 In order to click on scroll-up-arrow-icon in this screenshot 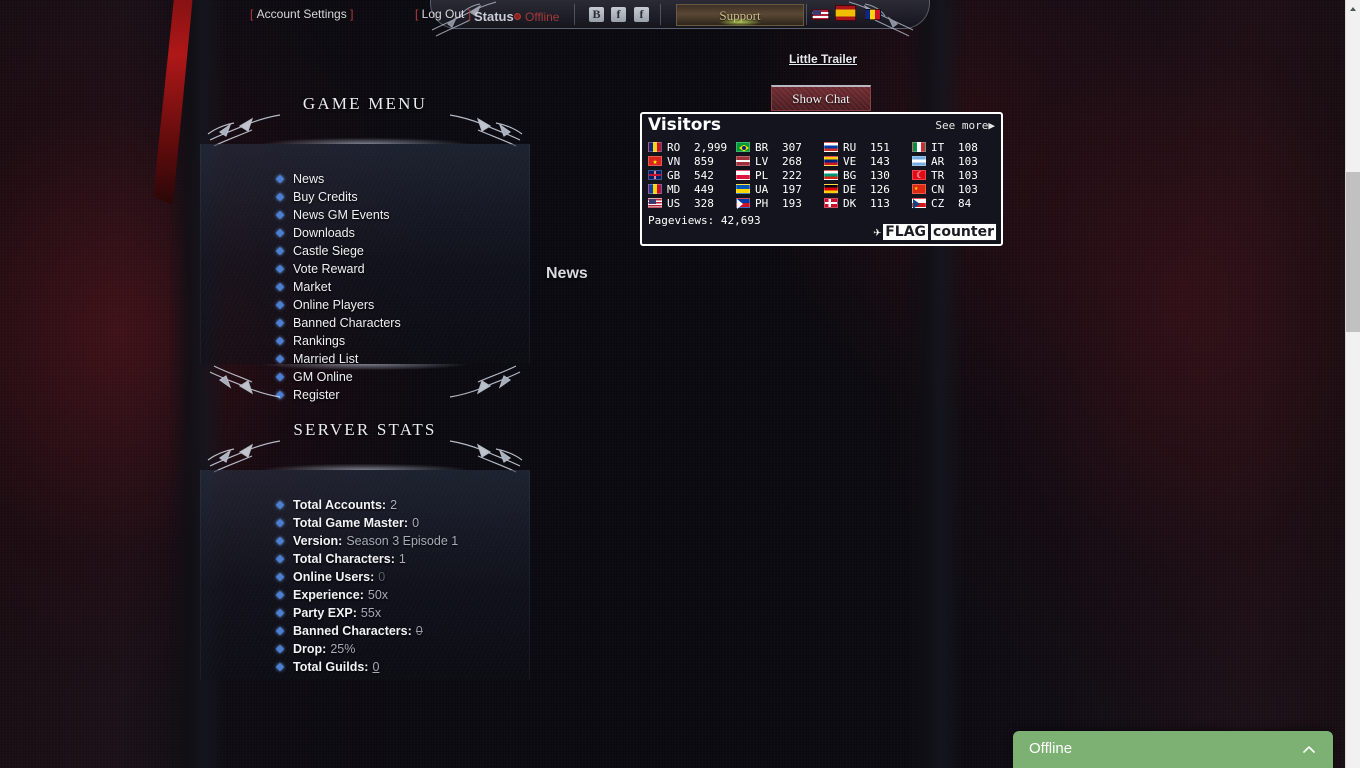, I will do `click(1353, 8)`.